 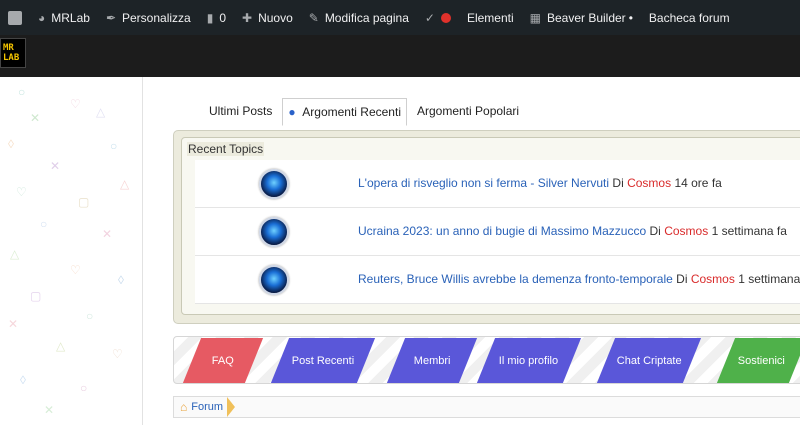 I want to click on customize-link: ✒ Personalizza, so click(x=148, y=17).